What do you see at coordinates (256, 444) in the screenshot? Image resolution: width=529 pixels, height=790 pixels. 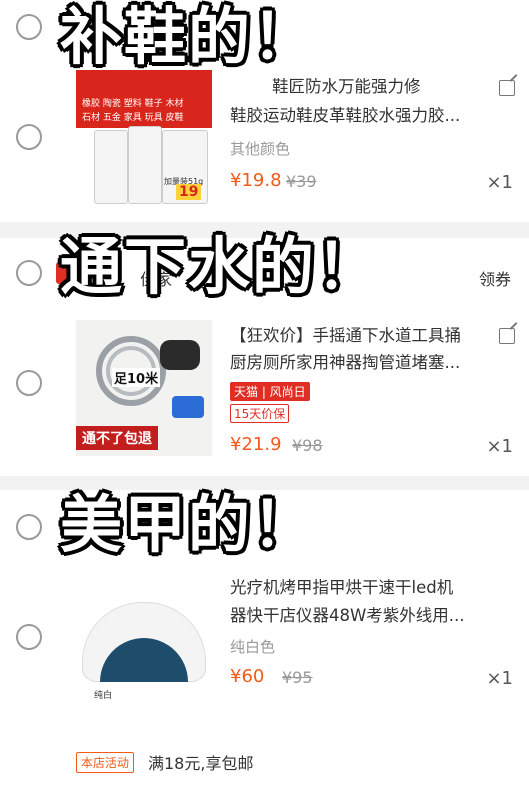 I see `product-price-2: ¥21.9` at bounding box center [256, 444].